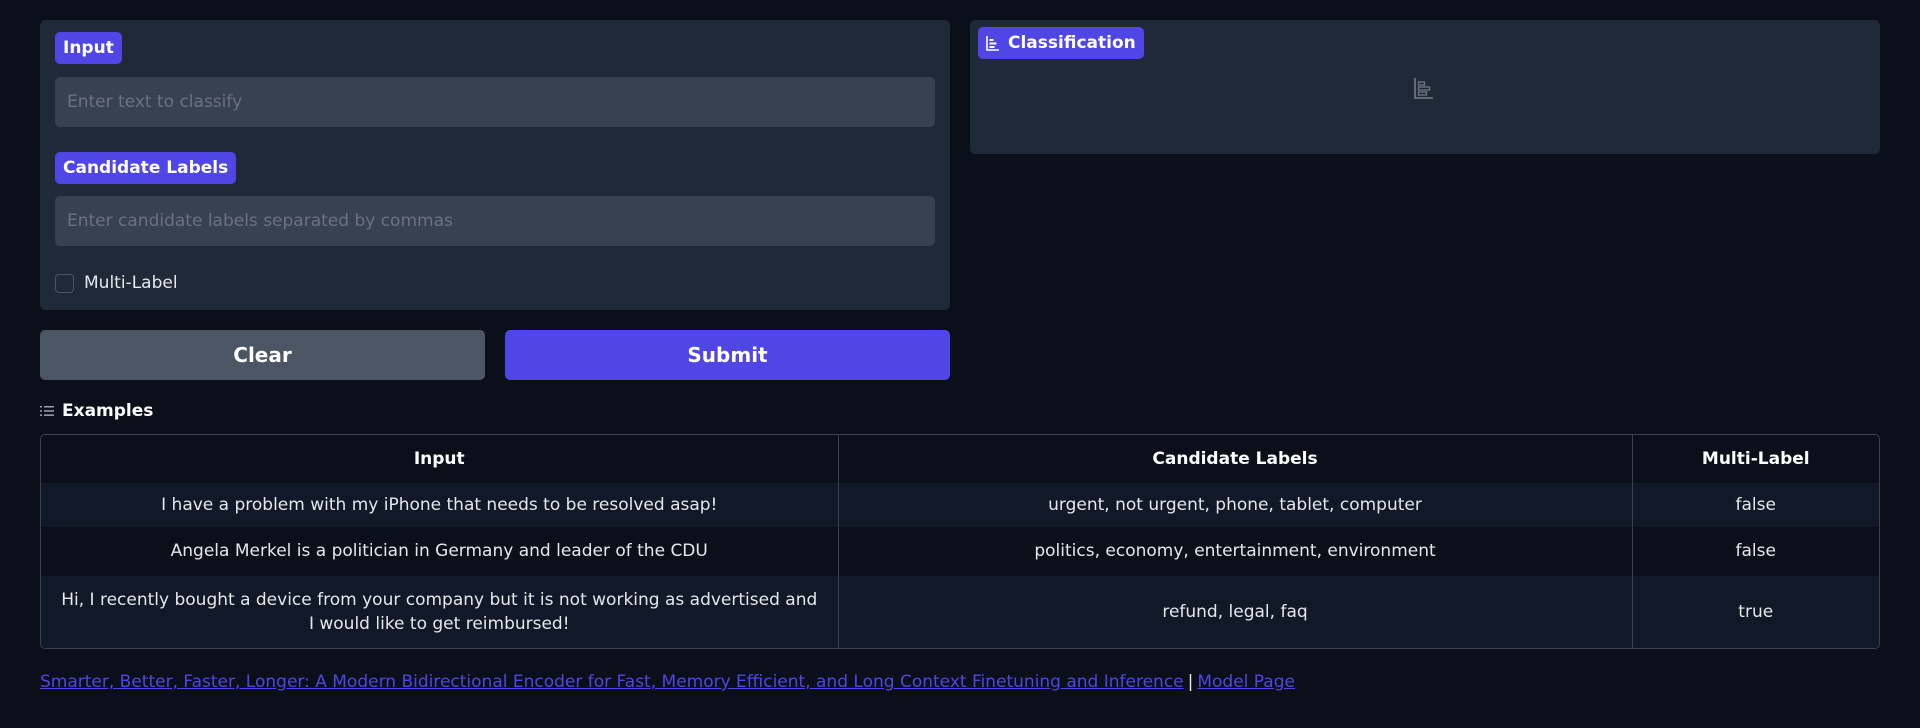 This screenshot has height=728, width=1920. I want to click on multi-label-label: Multi-Label, so click(131, 283).